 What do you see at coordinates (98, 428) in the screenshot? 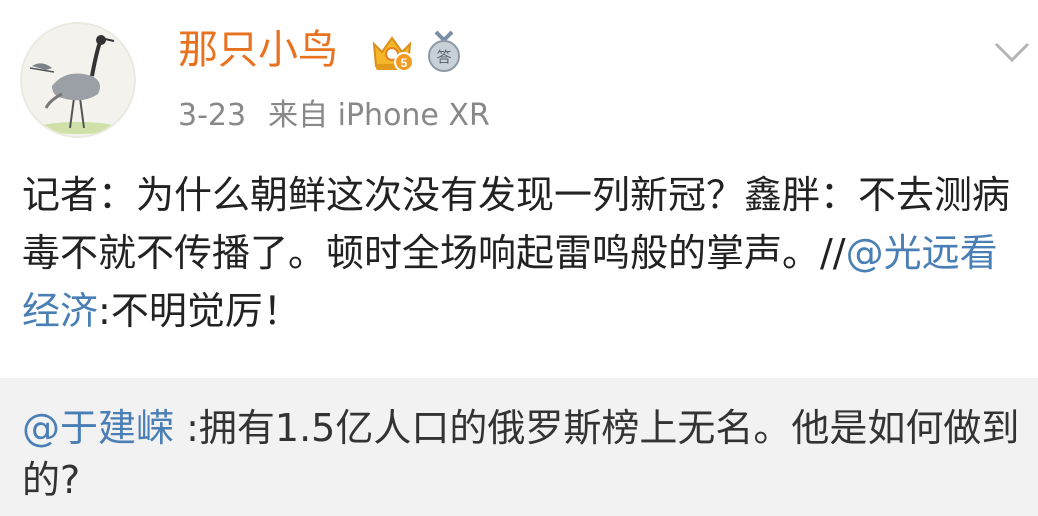
I see `repost-author-link: @于建嵘` at bounding box center [98, 428].